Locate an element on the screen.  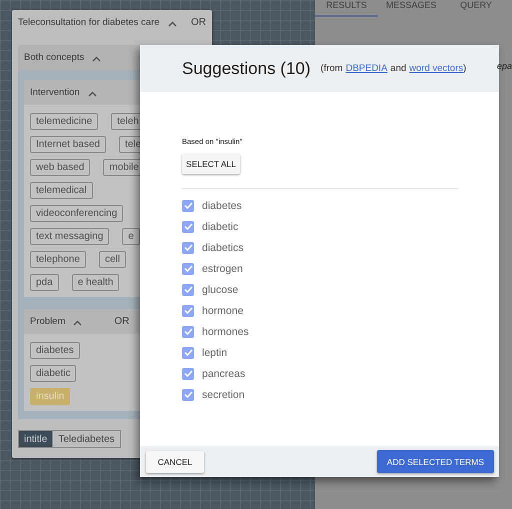
group-title: Both concepts is located at coordinates (54, 57).